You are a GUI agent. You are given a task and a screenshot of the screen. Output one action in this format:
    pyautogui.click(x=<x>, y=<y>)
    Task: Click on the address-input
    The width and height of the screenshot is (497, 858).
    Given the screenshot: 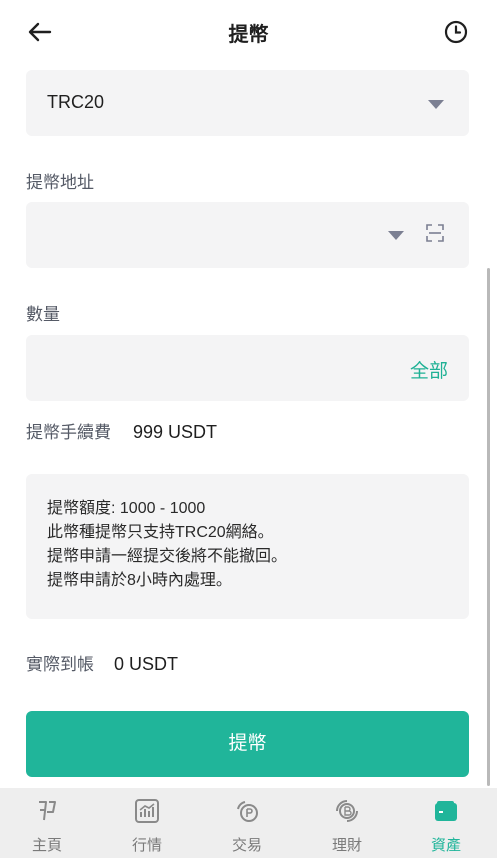 What is the action you would take?
    pyautogui.click(x=247, y=235)
    